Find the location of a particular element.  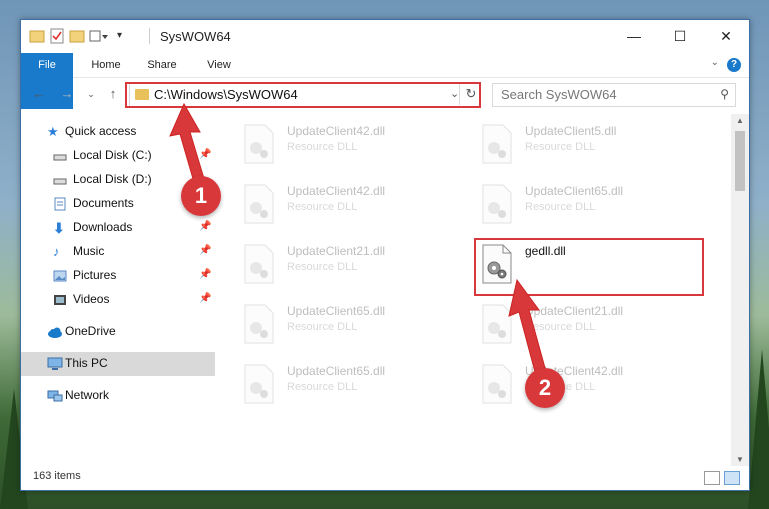

item-count: 163 items is located at coordinates (57, 476).